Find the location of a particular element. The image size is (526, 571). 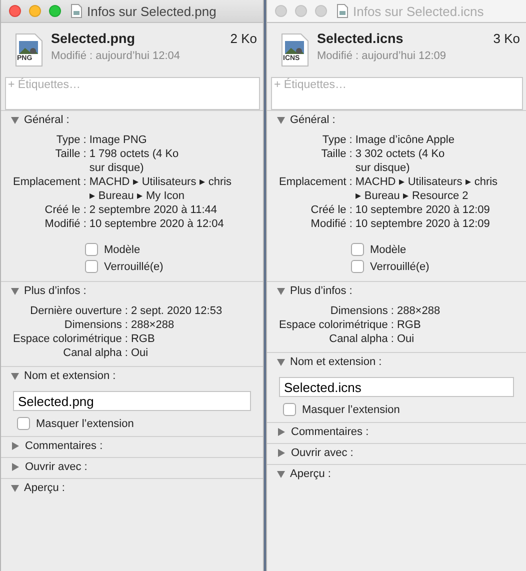

section-header: Plus d’infos : is located at coordinates (132, 291).